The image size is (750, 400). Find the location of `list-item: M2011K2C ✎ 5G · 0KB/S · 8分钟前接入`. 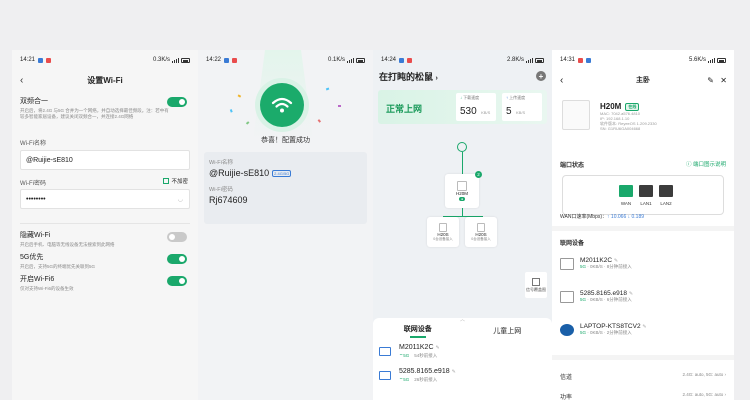

list-item: M2011K2C ✎ 5G · 0KB/S · 8分钟前接入 is located at coordinates (596, 263).